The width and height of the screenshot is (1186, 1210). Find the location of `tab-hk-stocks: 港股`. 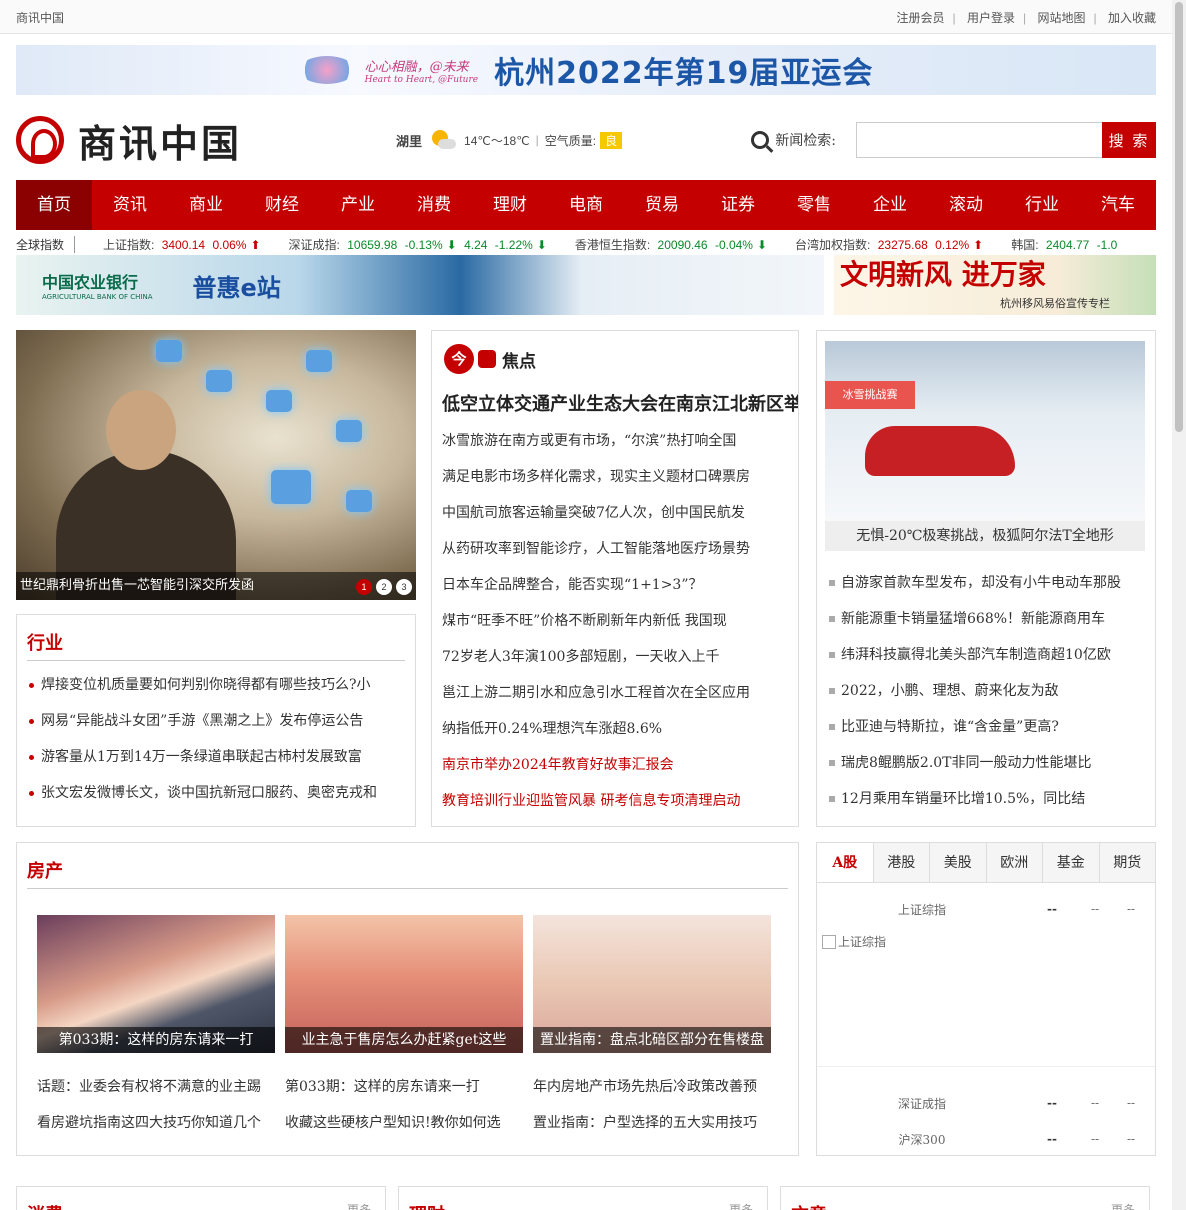

tab-hk-stocks: 港股 is located at coordinates (901, 862).